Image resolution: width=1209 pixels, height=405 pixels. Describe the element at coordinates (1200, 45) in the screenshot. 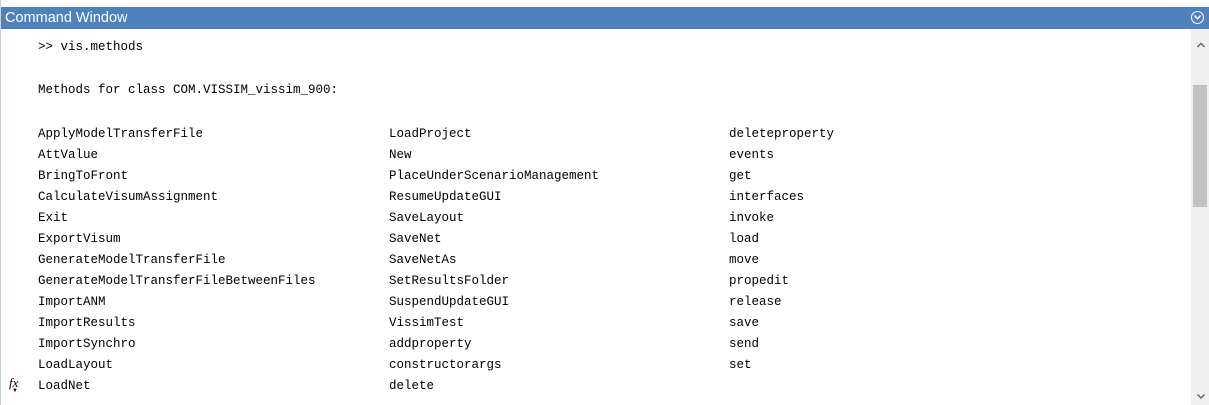

I see `chevron-up-icon` at that location.